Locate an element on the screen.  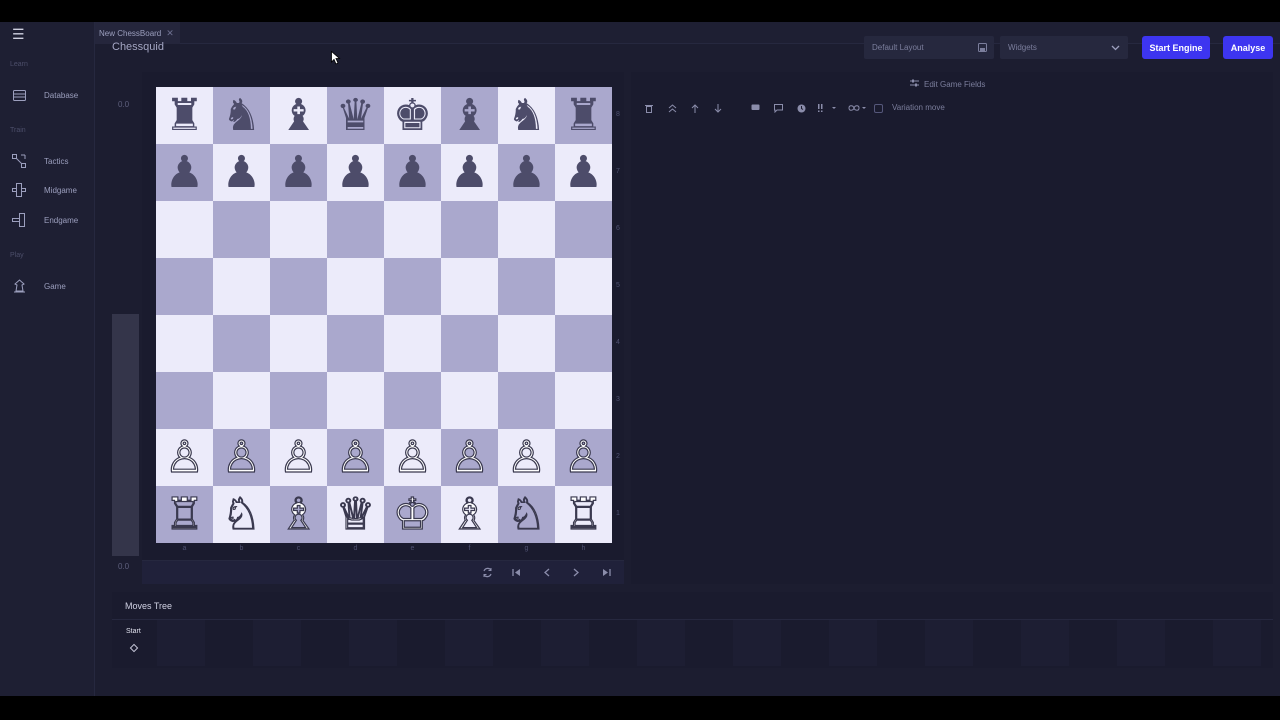
board-square-e6 is located at coordinates (412, 229).